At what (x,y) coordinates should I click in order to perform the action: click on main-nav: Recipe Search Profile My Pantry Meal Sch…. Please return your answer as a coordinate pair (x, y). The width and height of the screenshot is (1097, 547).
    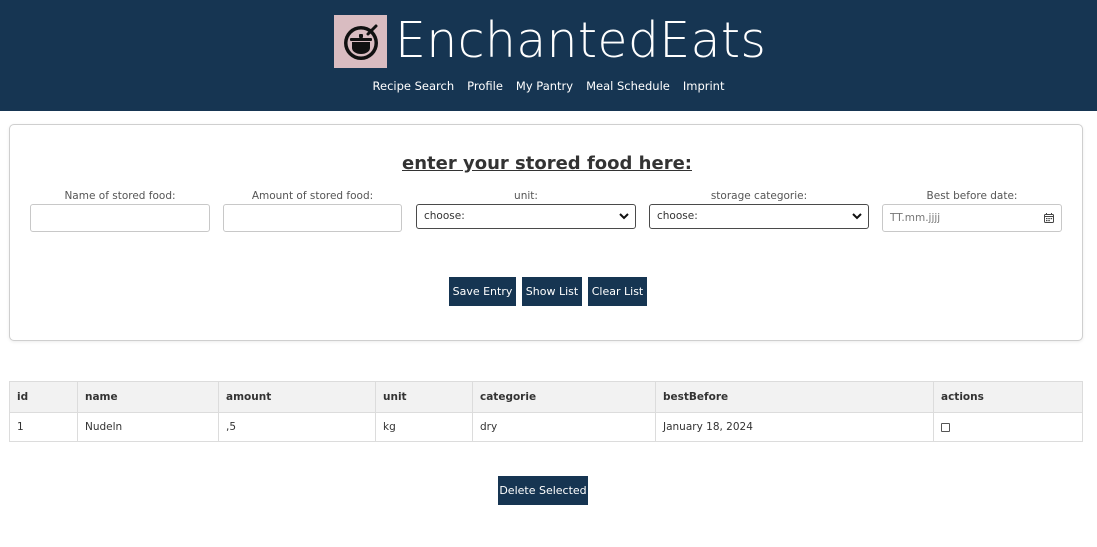
    Looking at the image, I should click on (548, 86).